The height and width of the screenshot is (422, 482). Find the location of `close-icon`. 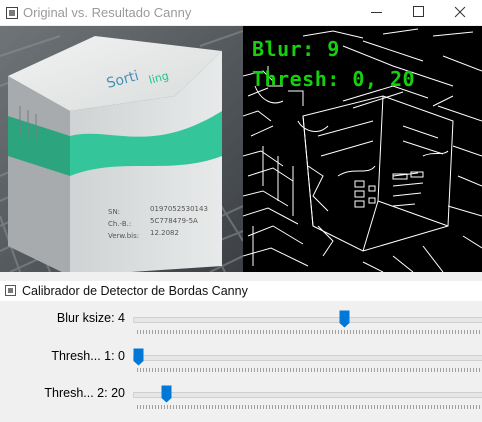

close-icon is located at coordinates (460, 12).